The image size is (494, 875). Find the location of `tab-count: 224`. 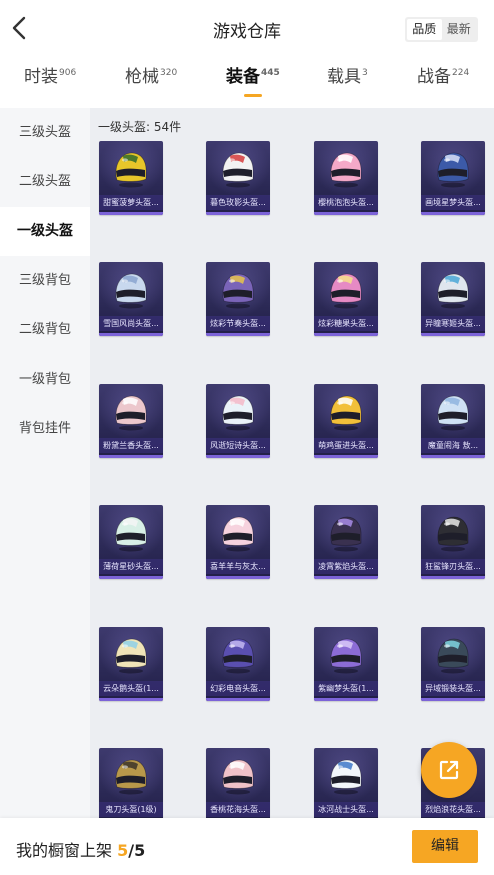

tab-count: 224 is located at coordinates (461, 73).